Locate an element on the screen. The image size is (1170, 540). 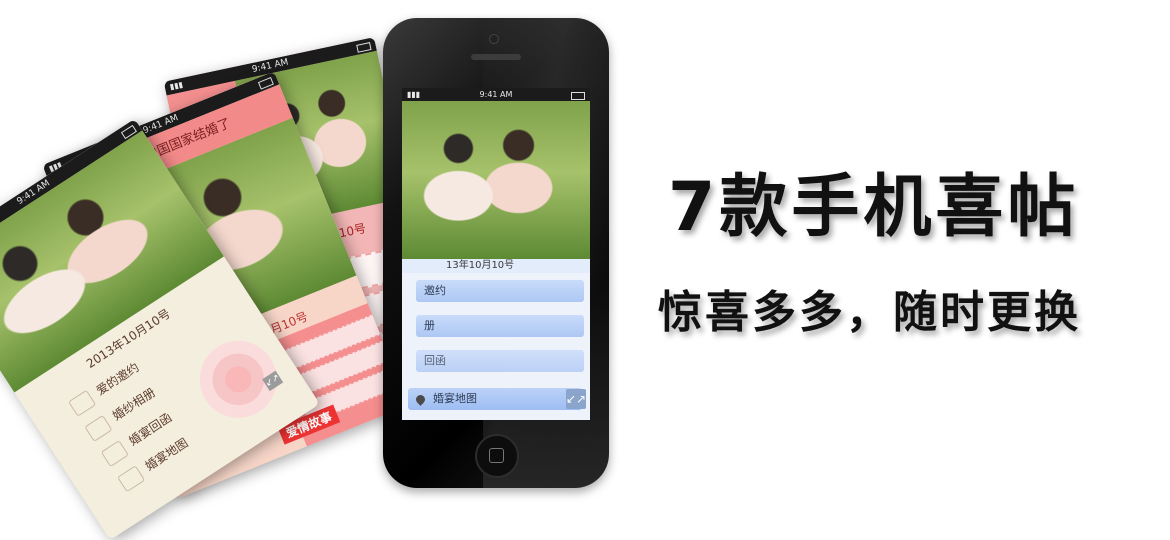
button-label: 邀约 is located at coordinates (435, 290).